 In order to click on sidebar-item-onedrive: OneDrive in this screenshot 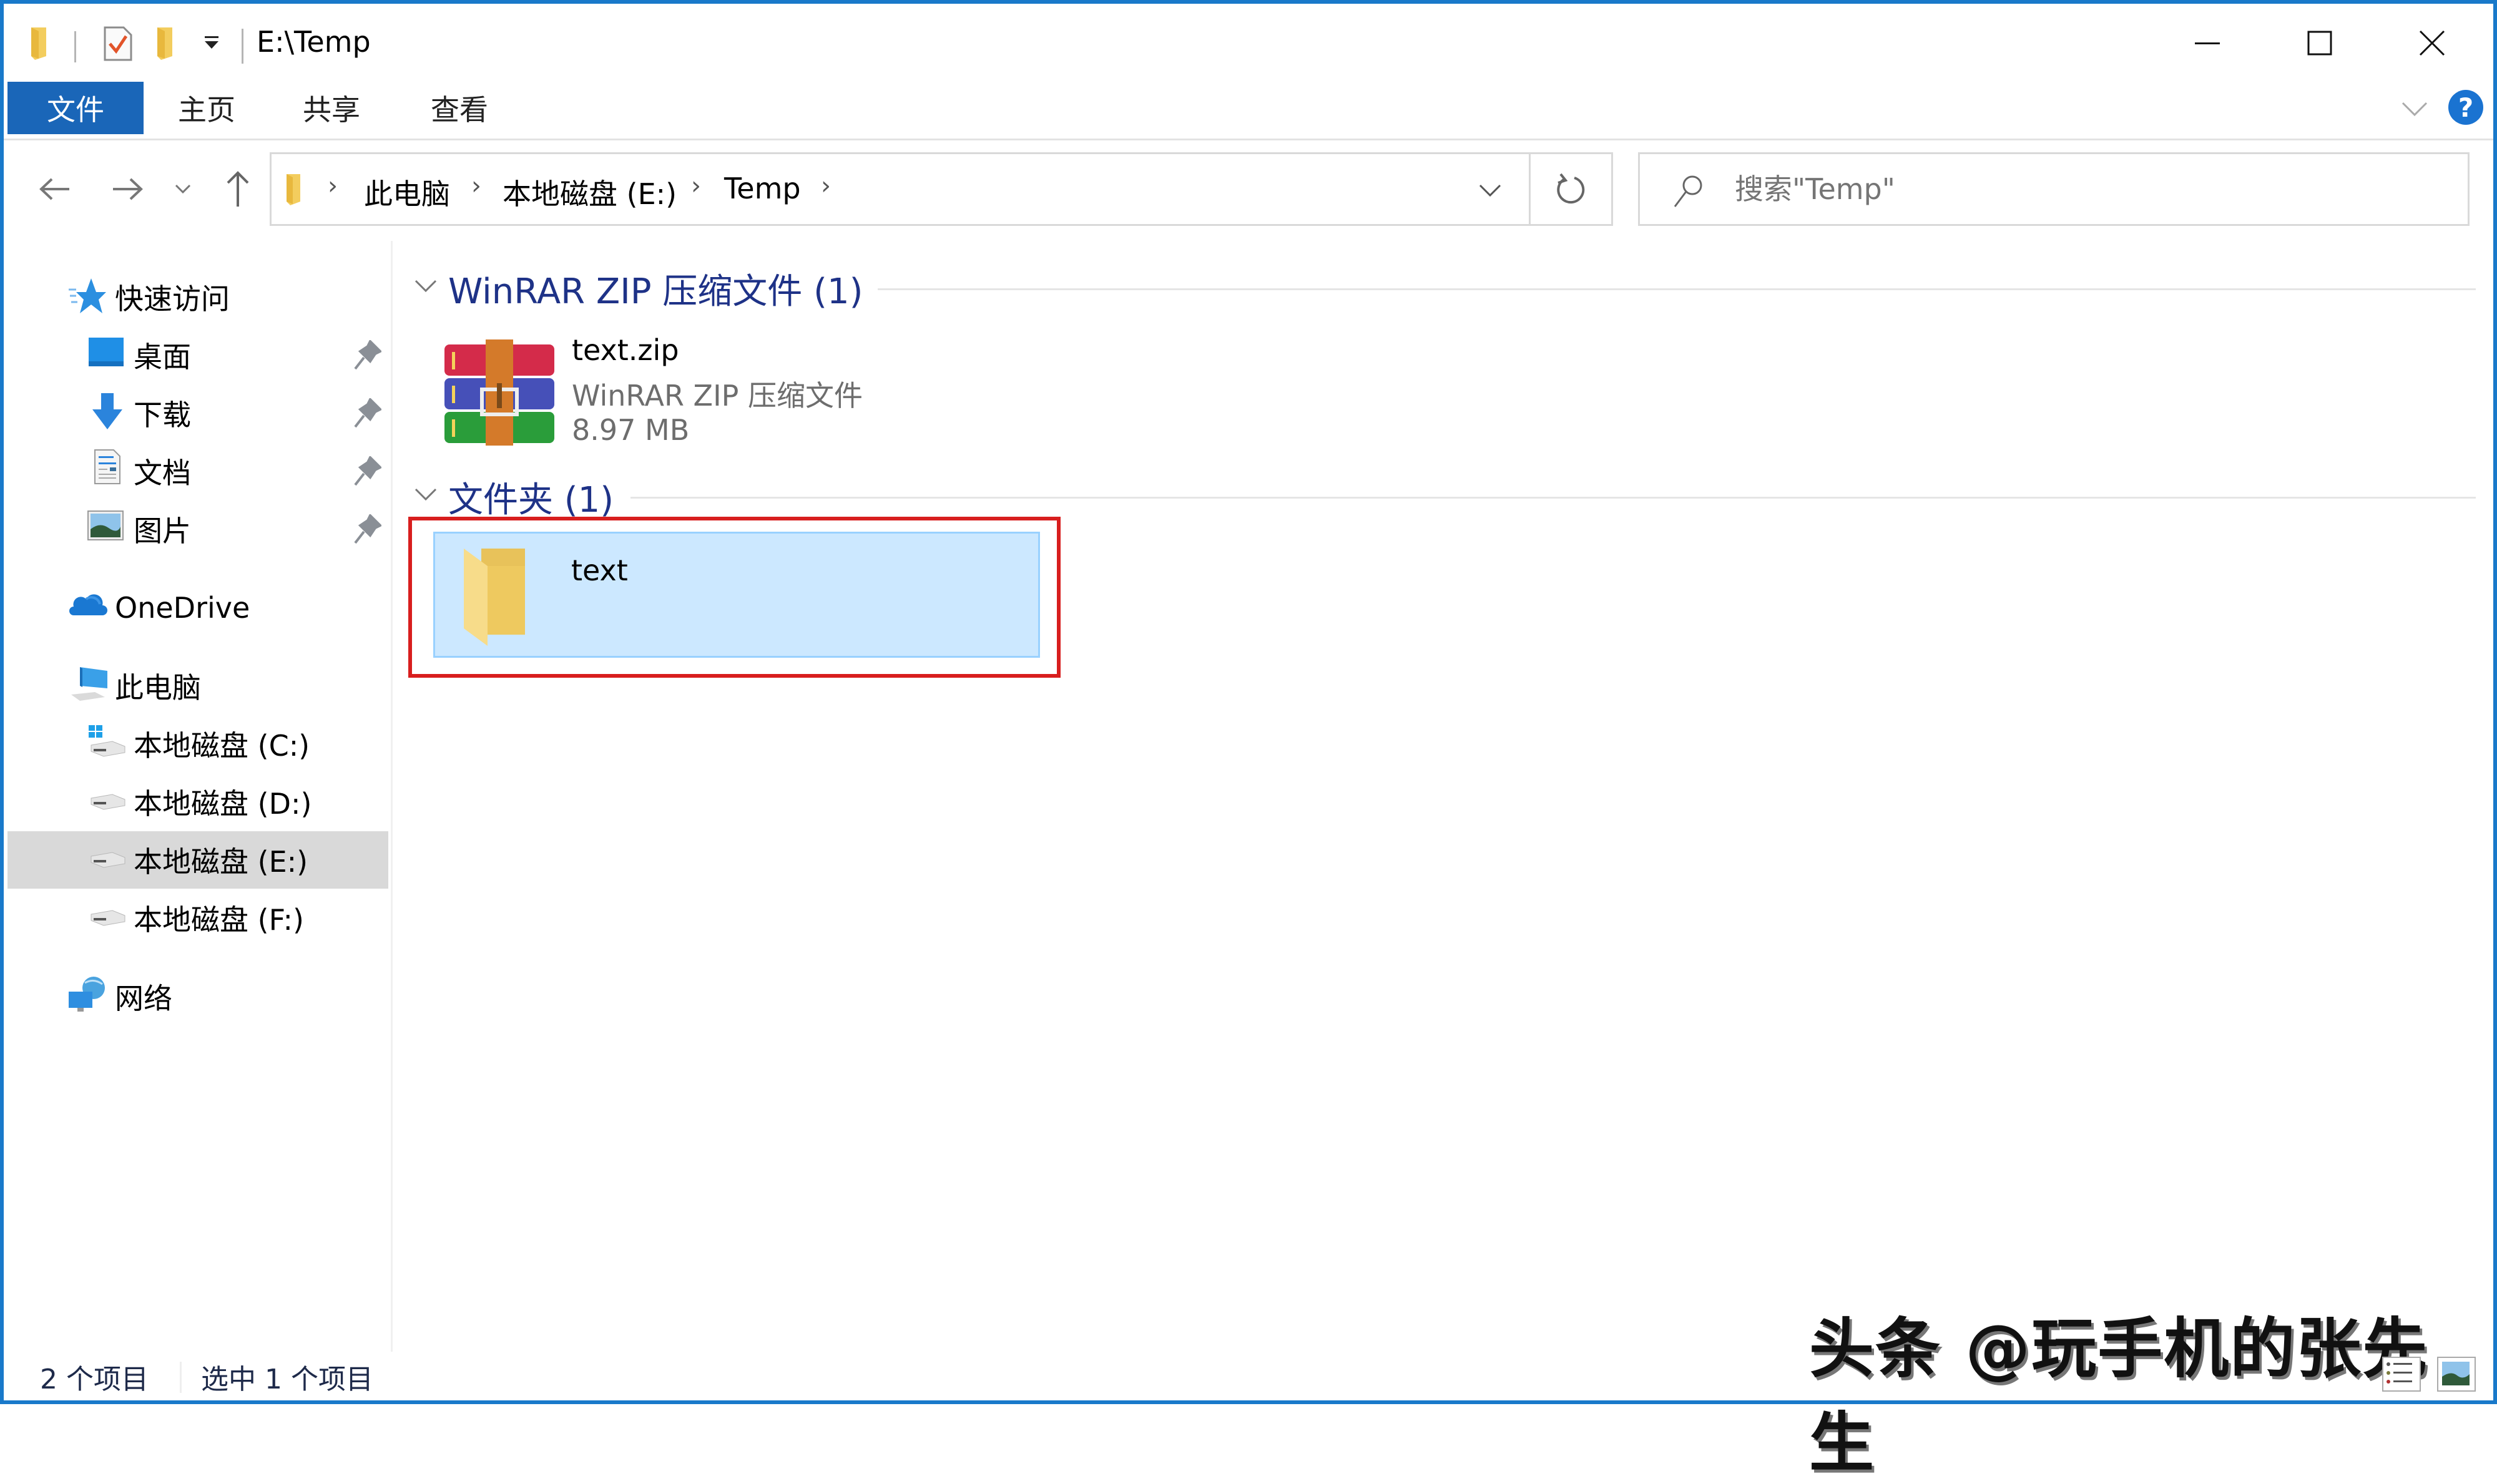, I will do `click(197, 608)`.